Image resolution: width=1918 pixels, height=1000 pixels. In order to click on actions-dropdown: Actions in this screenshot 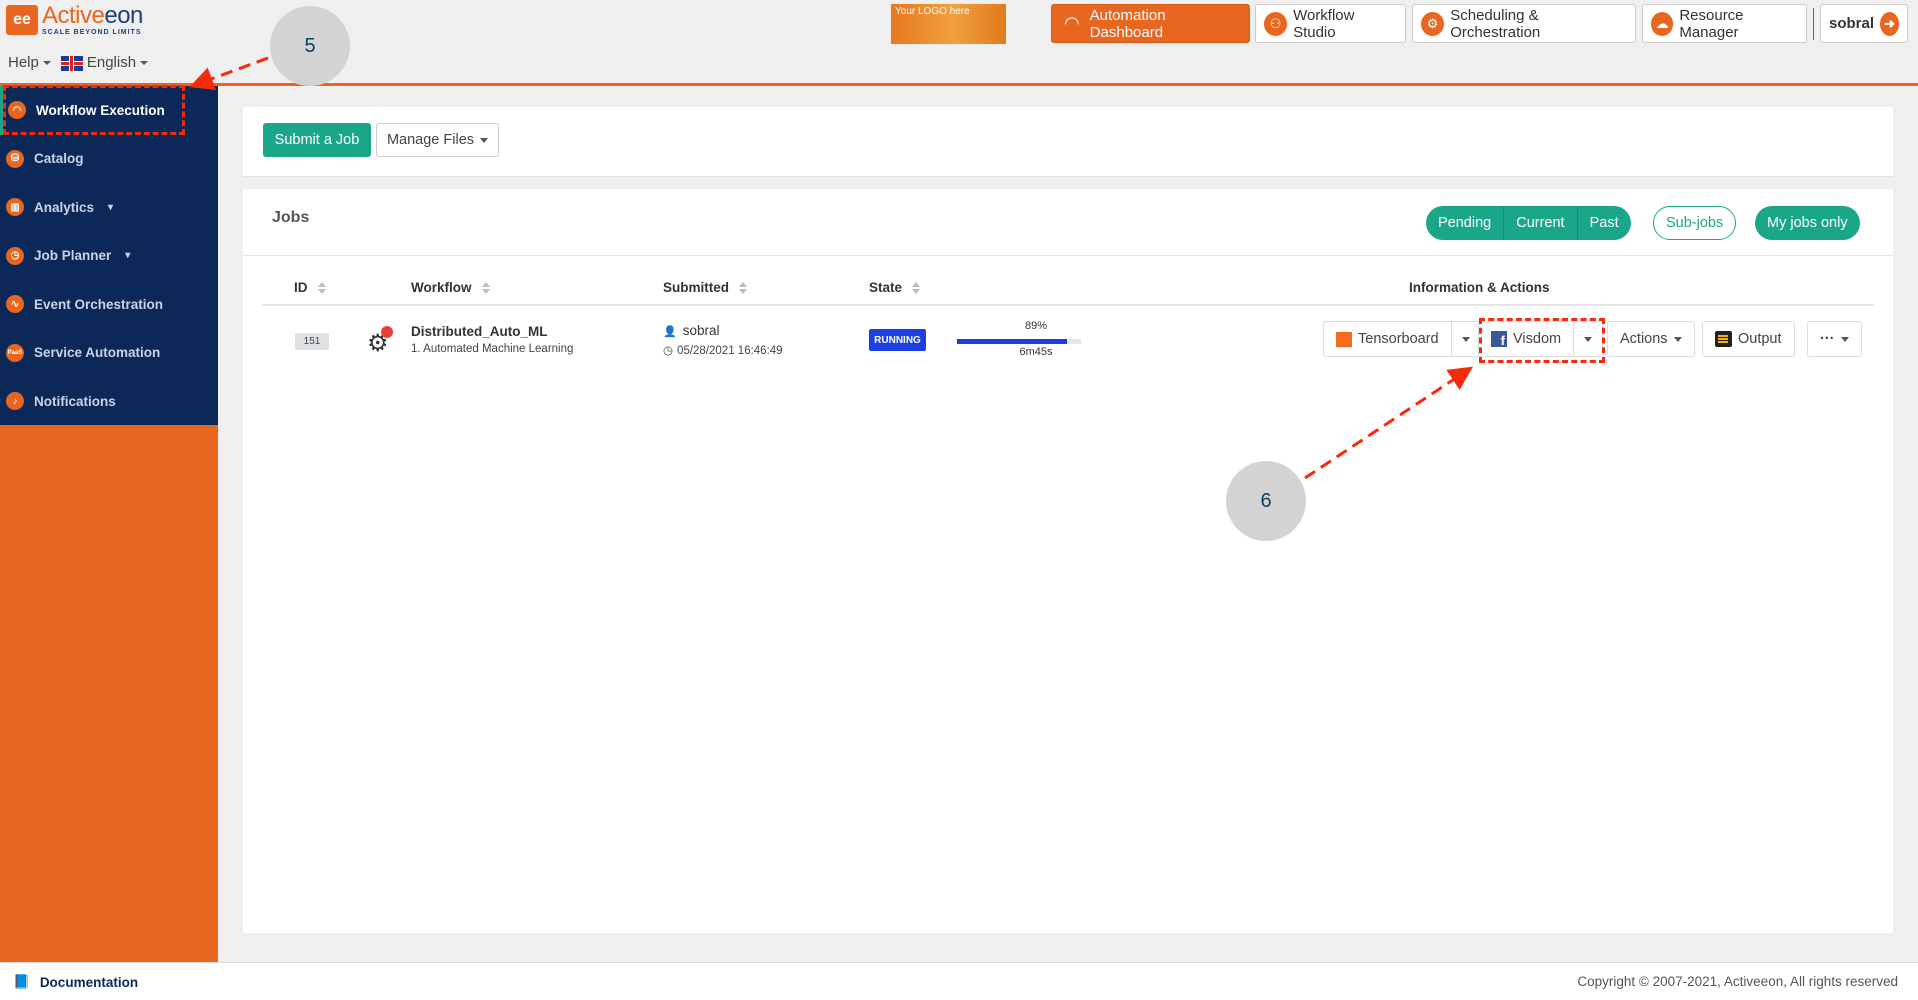, I will do `click(1651, 339)`.